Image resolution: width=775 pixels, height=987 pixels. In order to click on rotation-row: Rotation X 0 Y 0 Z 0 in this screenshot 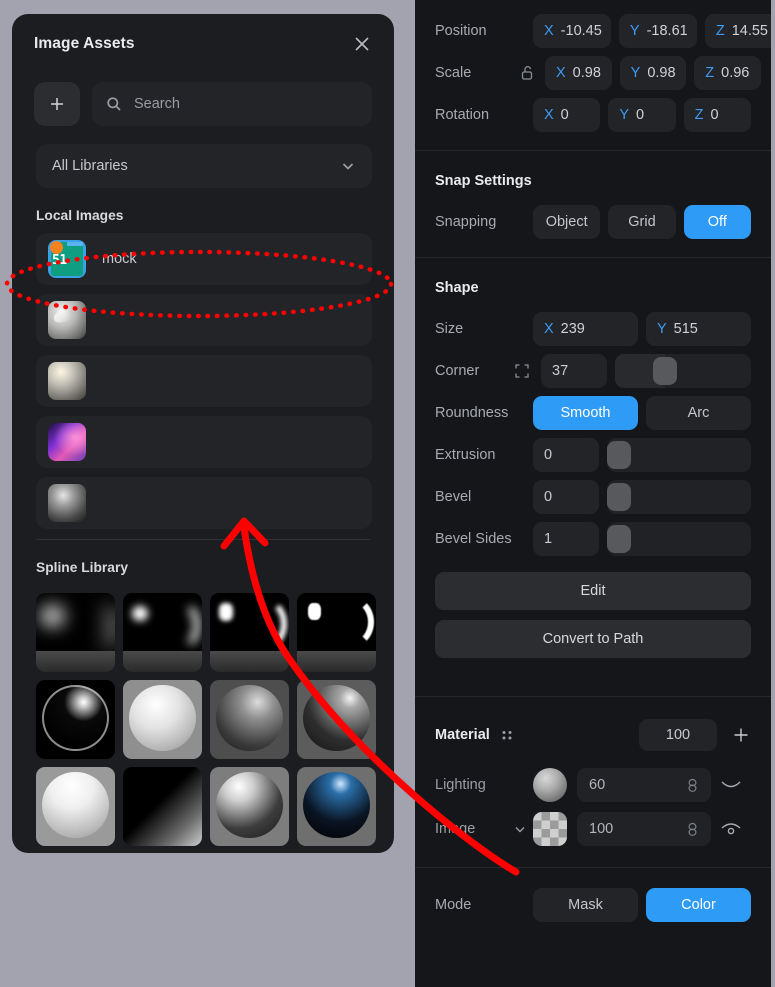, I will do `click(593, 115)`.